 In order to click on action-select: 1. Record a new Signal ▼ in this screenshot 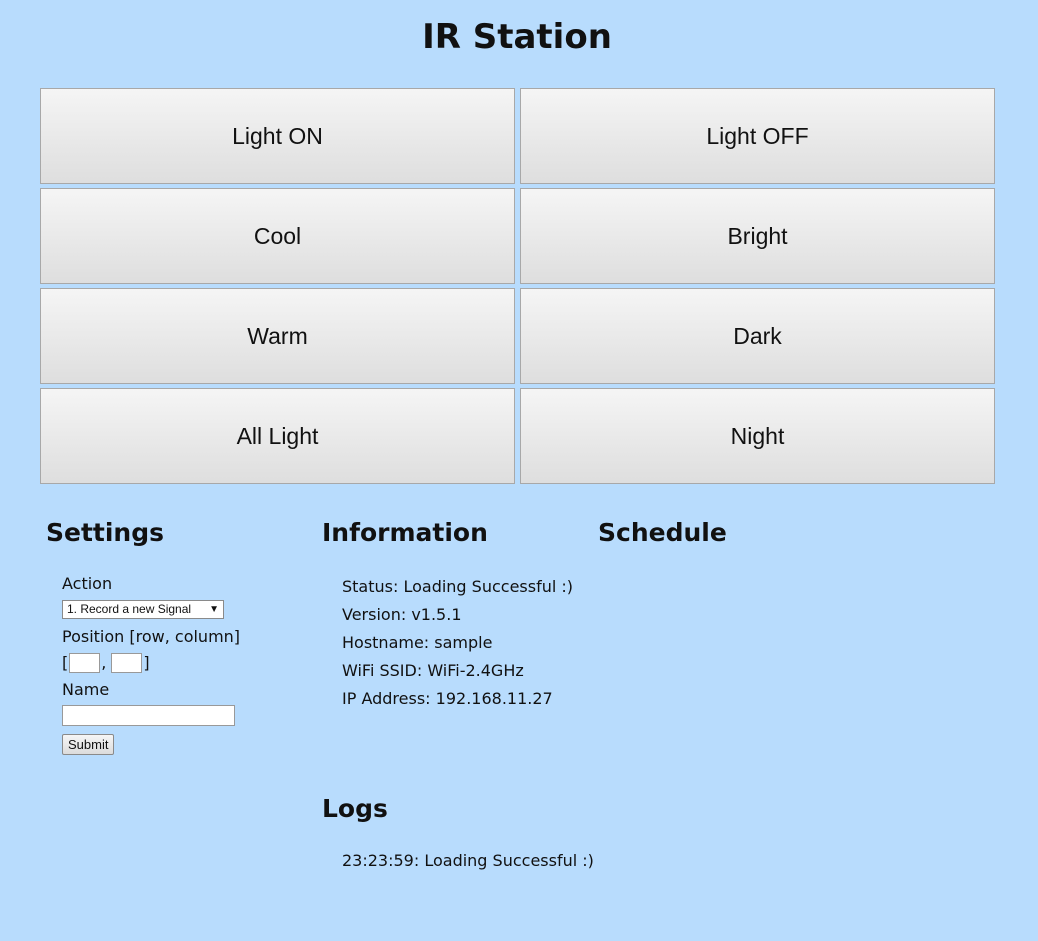, I will do `click(143, 609)`.